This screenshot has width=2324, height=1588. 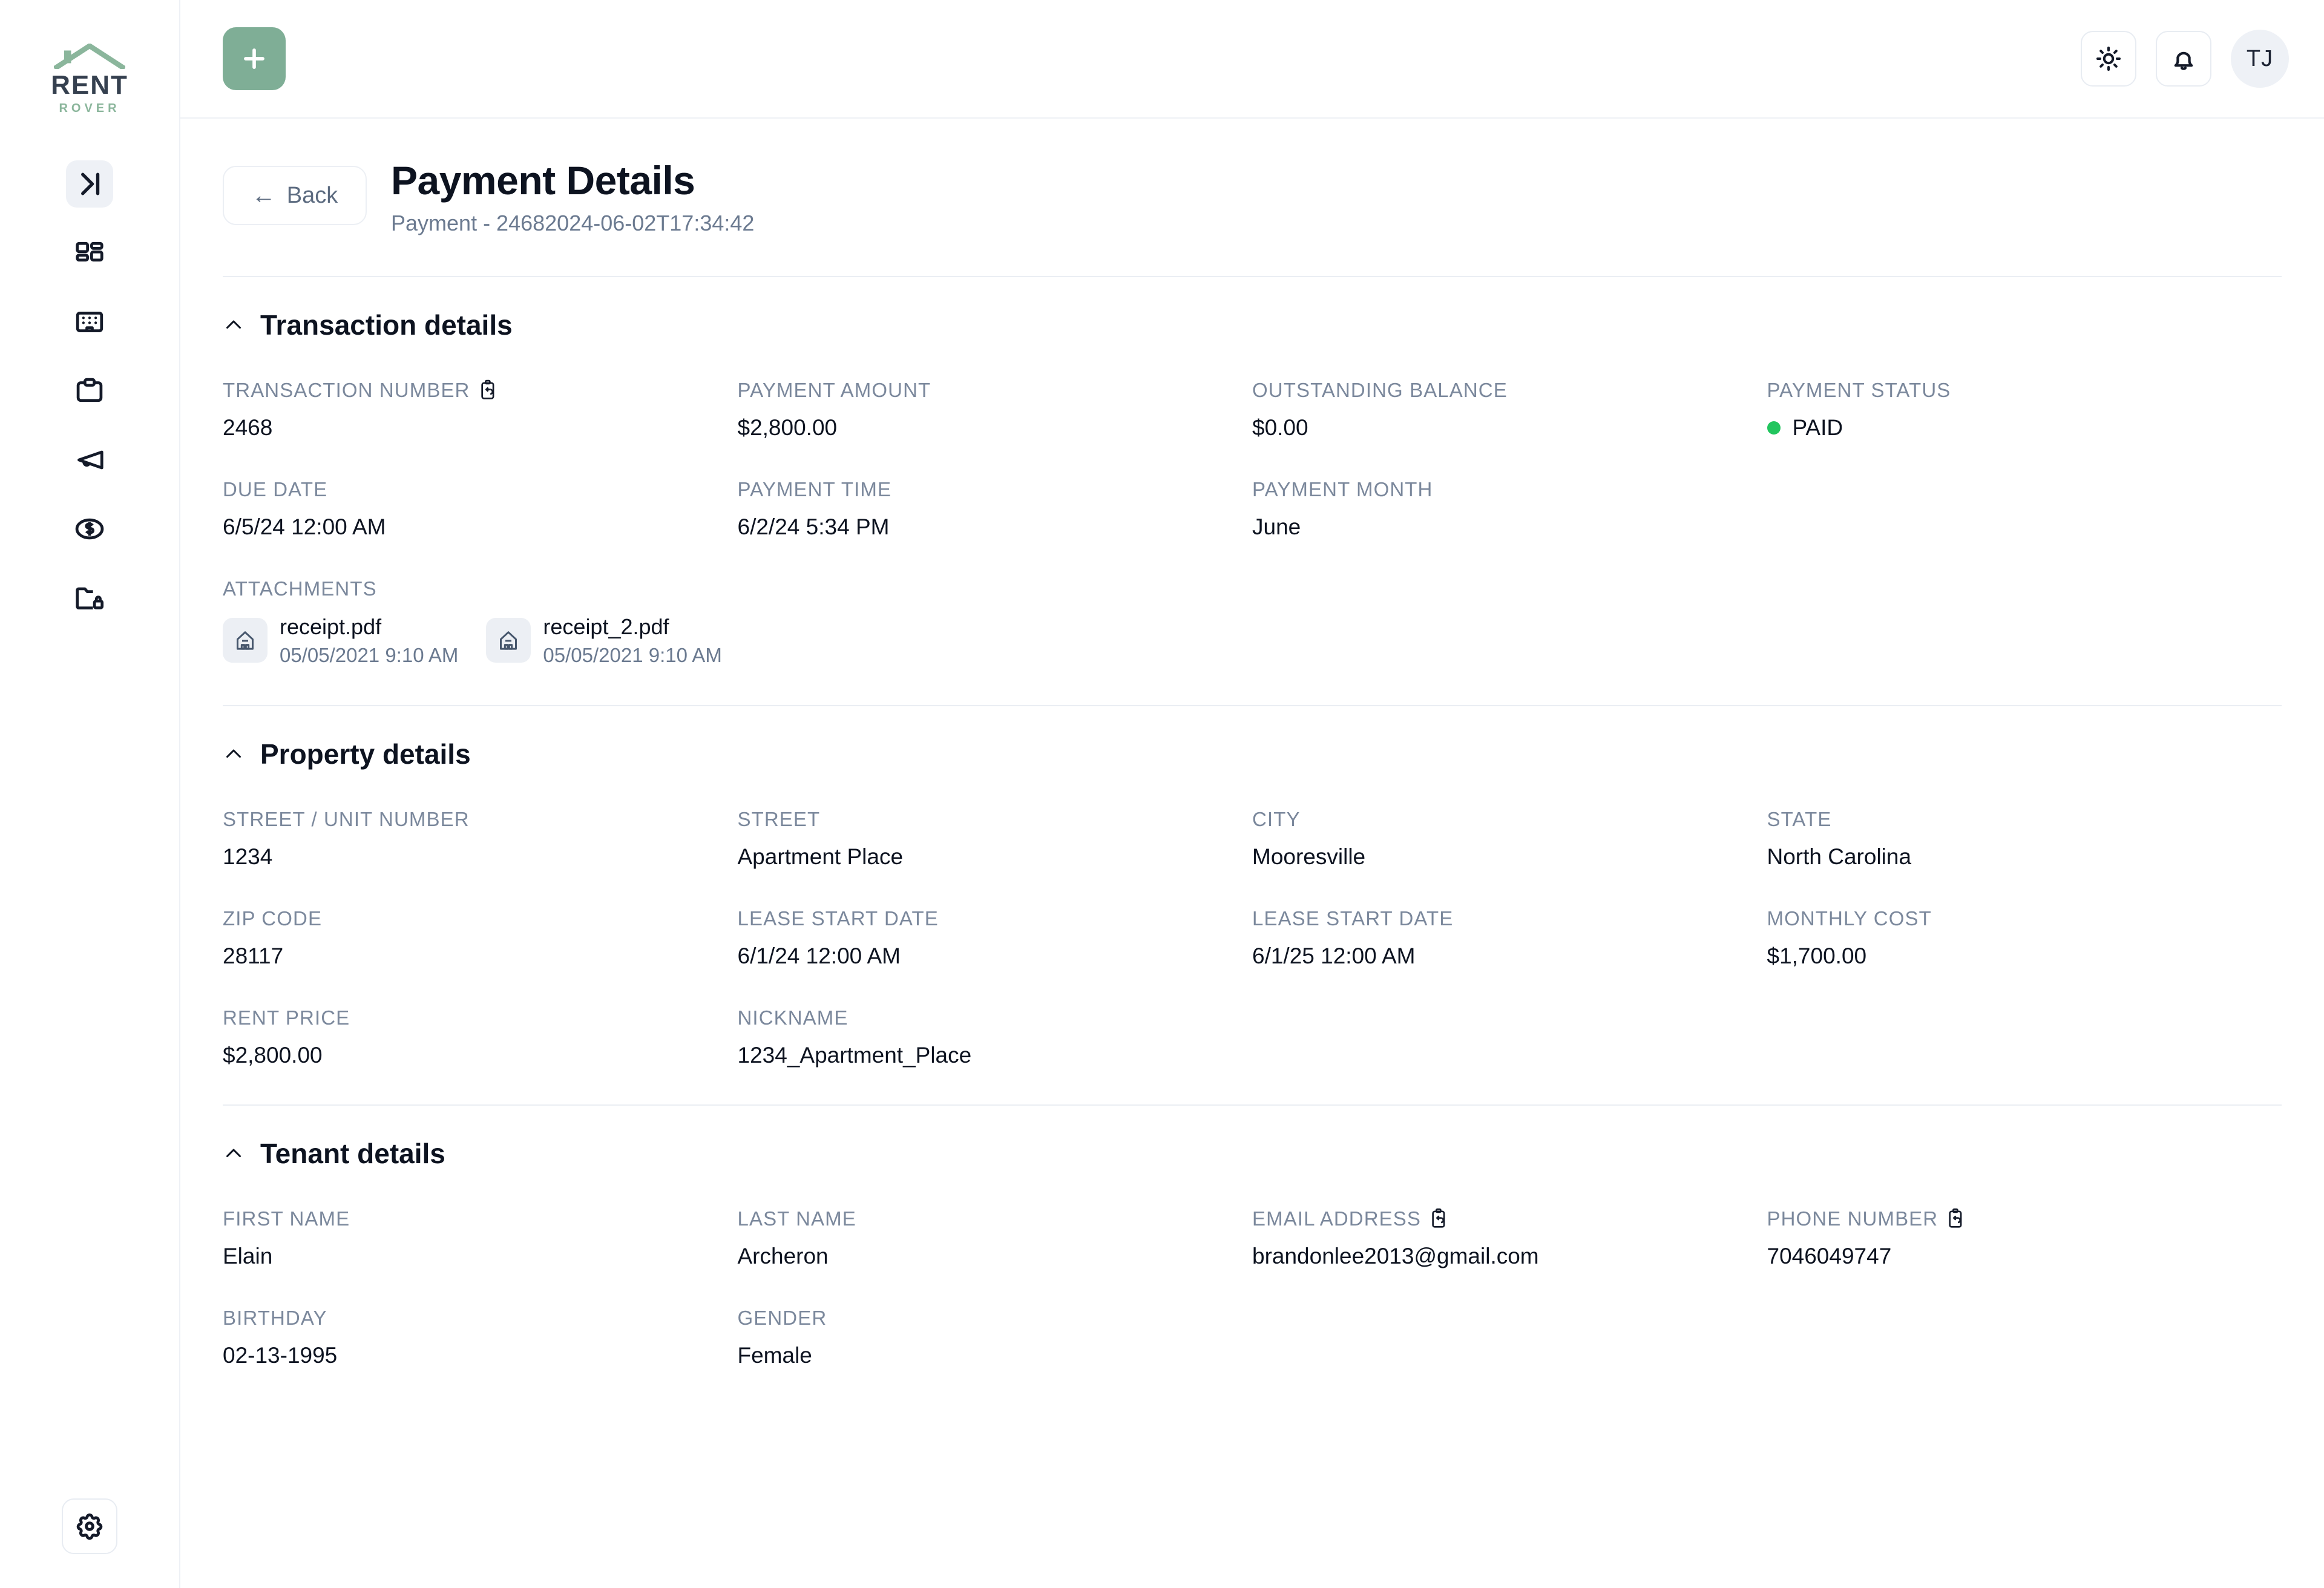 I want to click on field-label: TRANSACTION NUMBER, so click(x=480, y=391).